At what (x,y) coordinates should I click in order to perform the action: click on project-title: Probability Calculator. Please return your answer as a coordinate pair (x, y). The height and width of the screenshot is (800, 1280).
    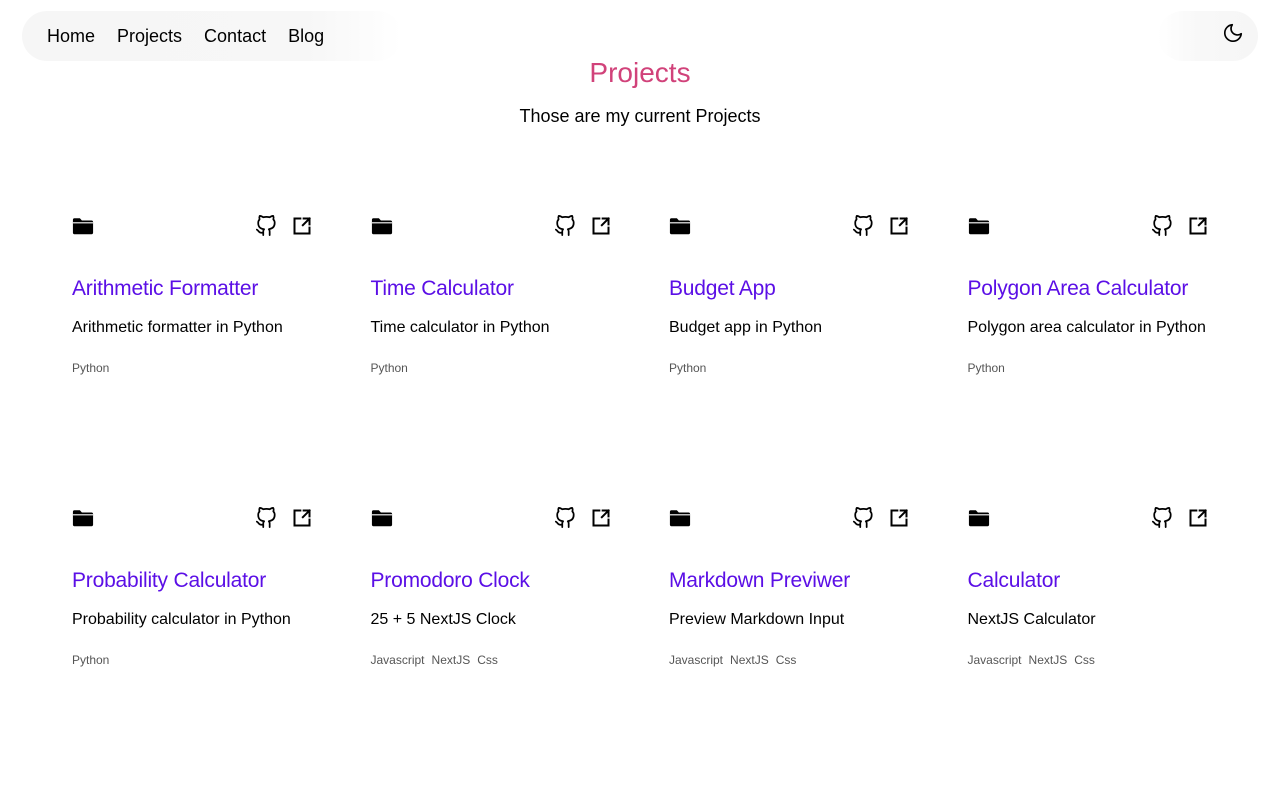
    Looking at the image, I should click on (192, 580).